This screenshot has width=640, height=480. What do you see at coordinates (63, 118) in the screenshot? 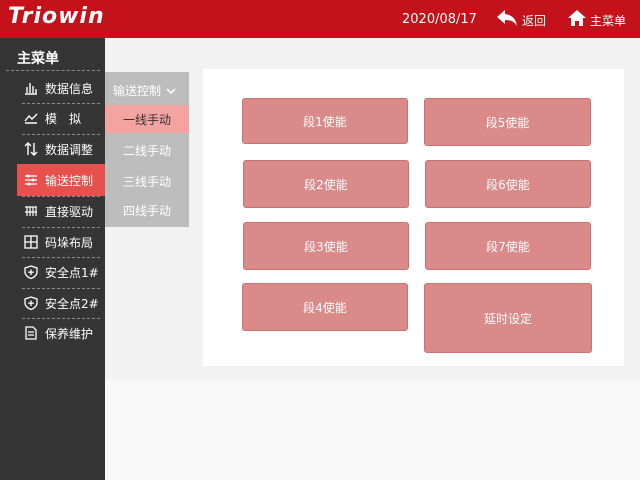
I see `sidebar-item-label: 模 拟` at bounding box center [63, 118].